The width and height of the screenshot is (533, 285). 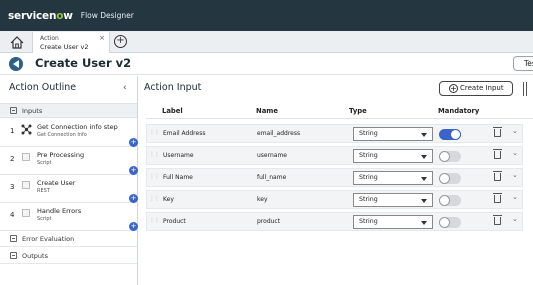 I want to click on input-name: email_address, so click(x=278, y=133).